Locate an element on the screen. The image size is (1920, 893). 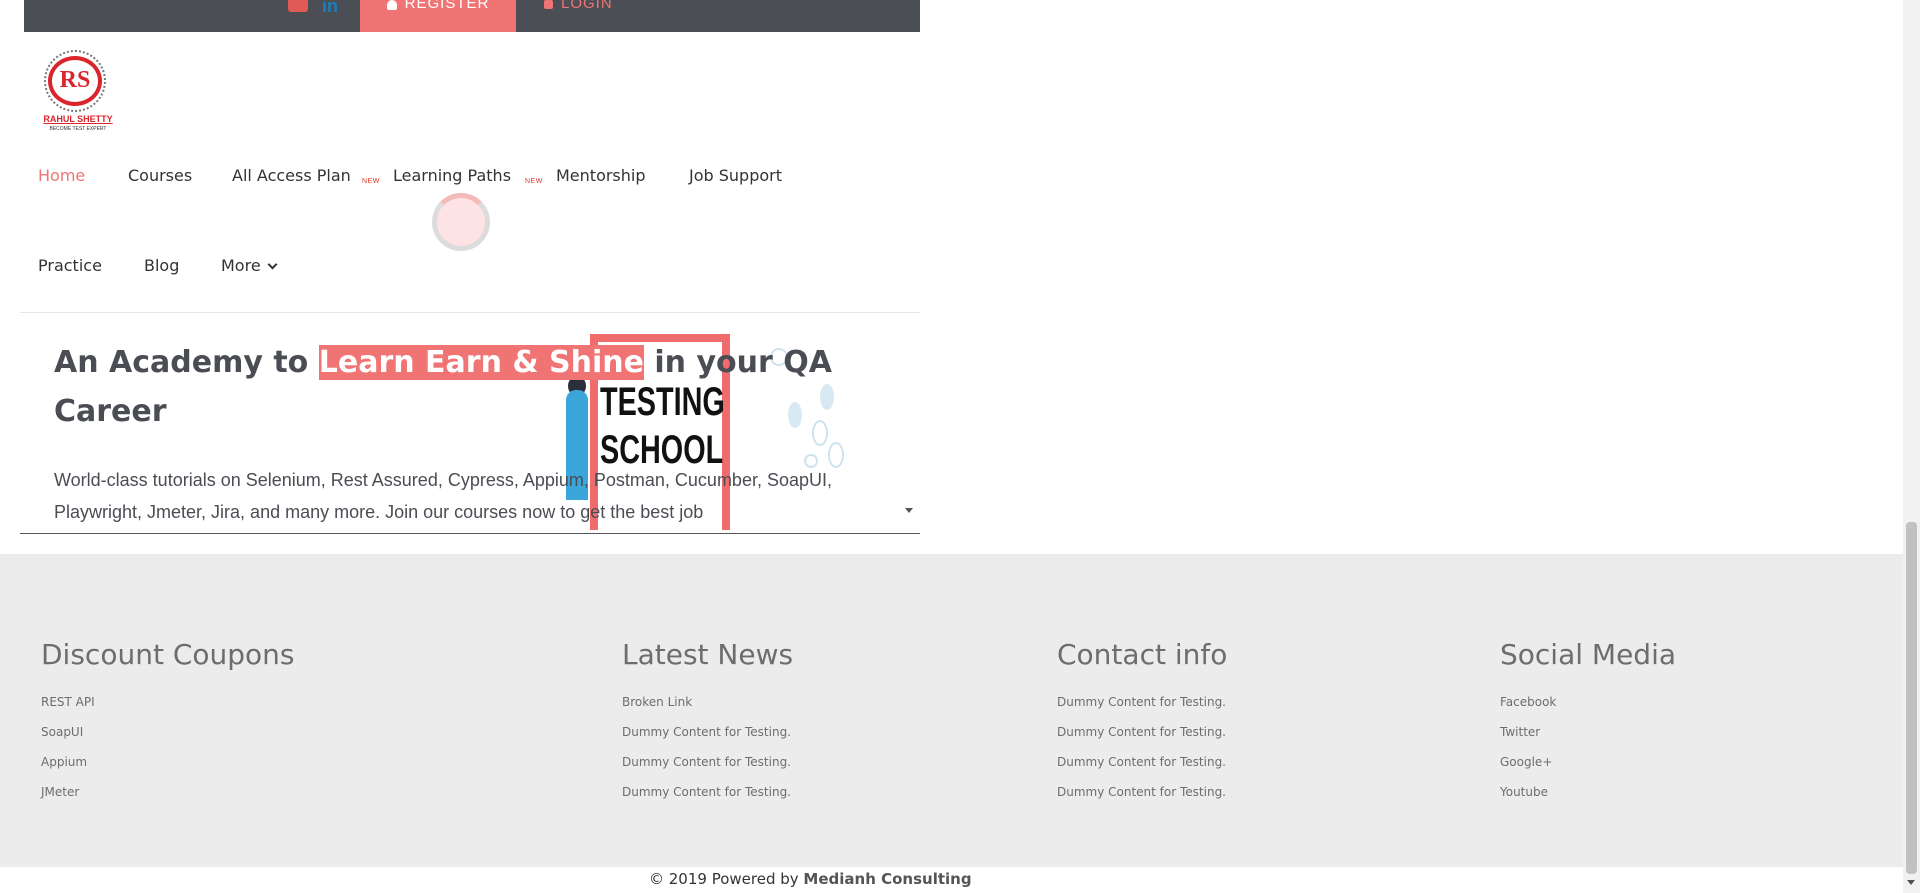
login-label: LOGIN is located at coordinates (587, 6).